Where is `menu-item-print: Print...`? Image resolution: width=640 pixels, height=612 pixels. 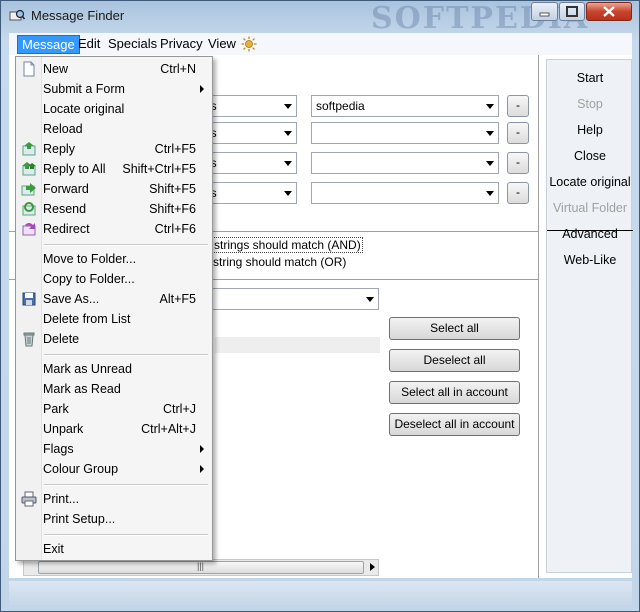 menu-item-print: Print... is located at coordinates (114, 499).